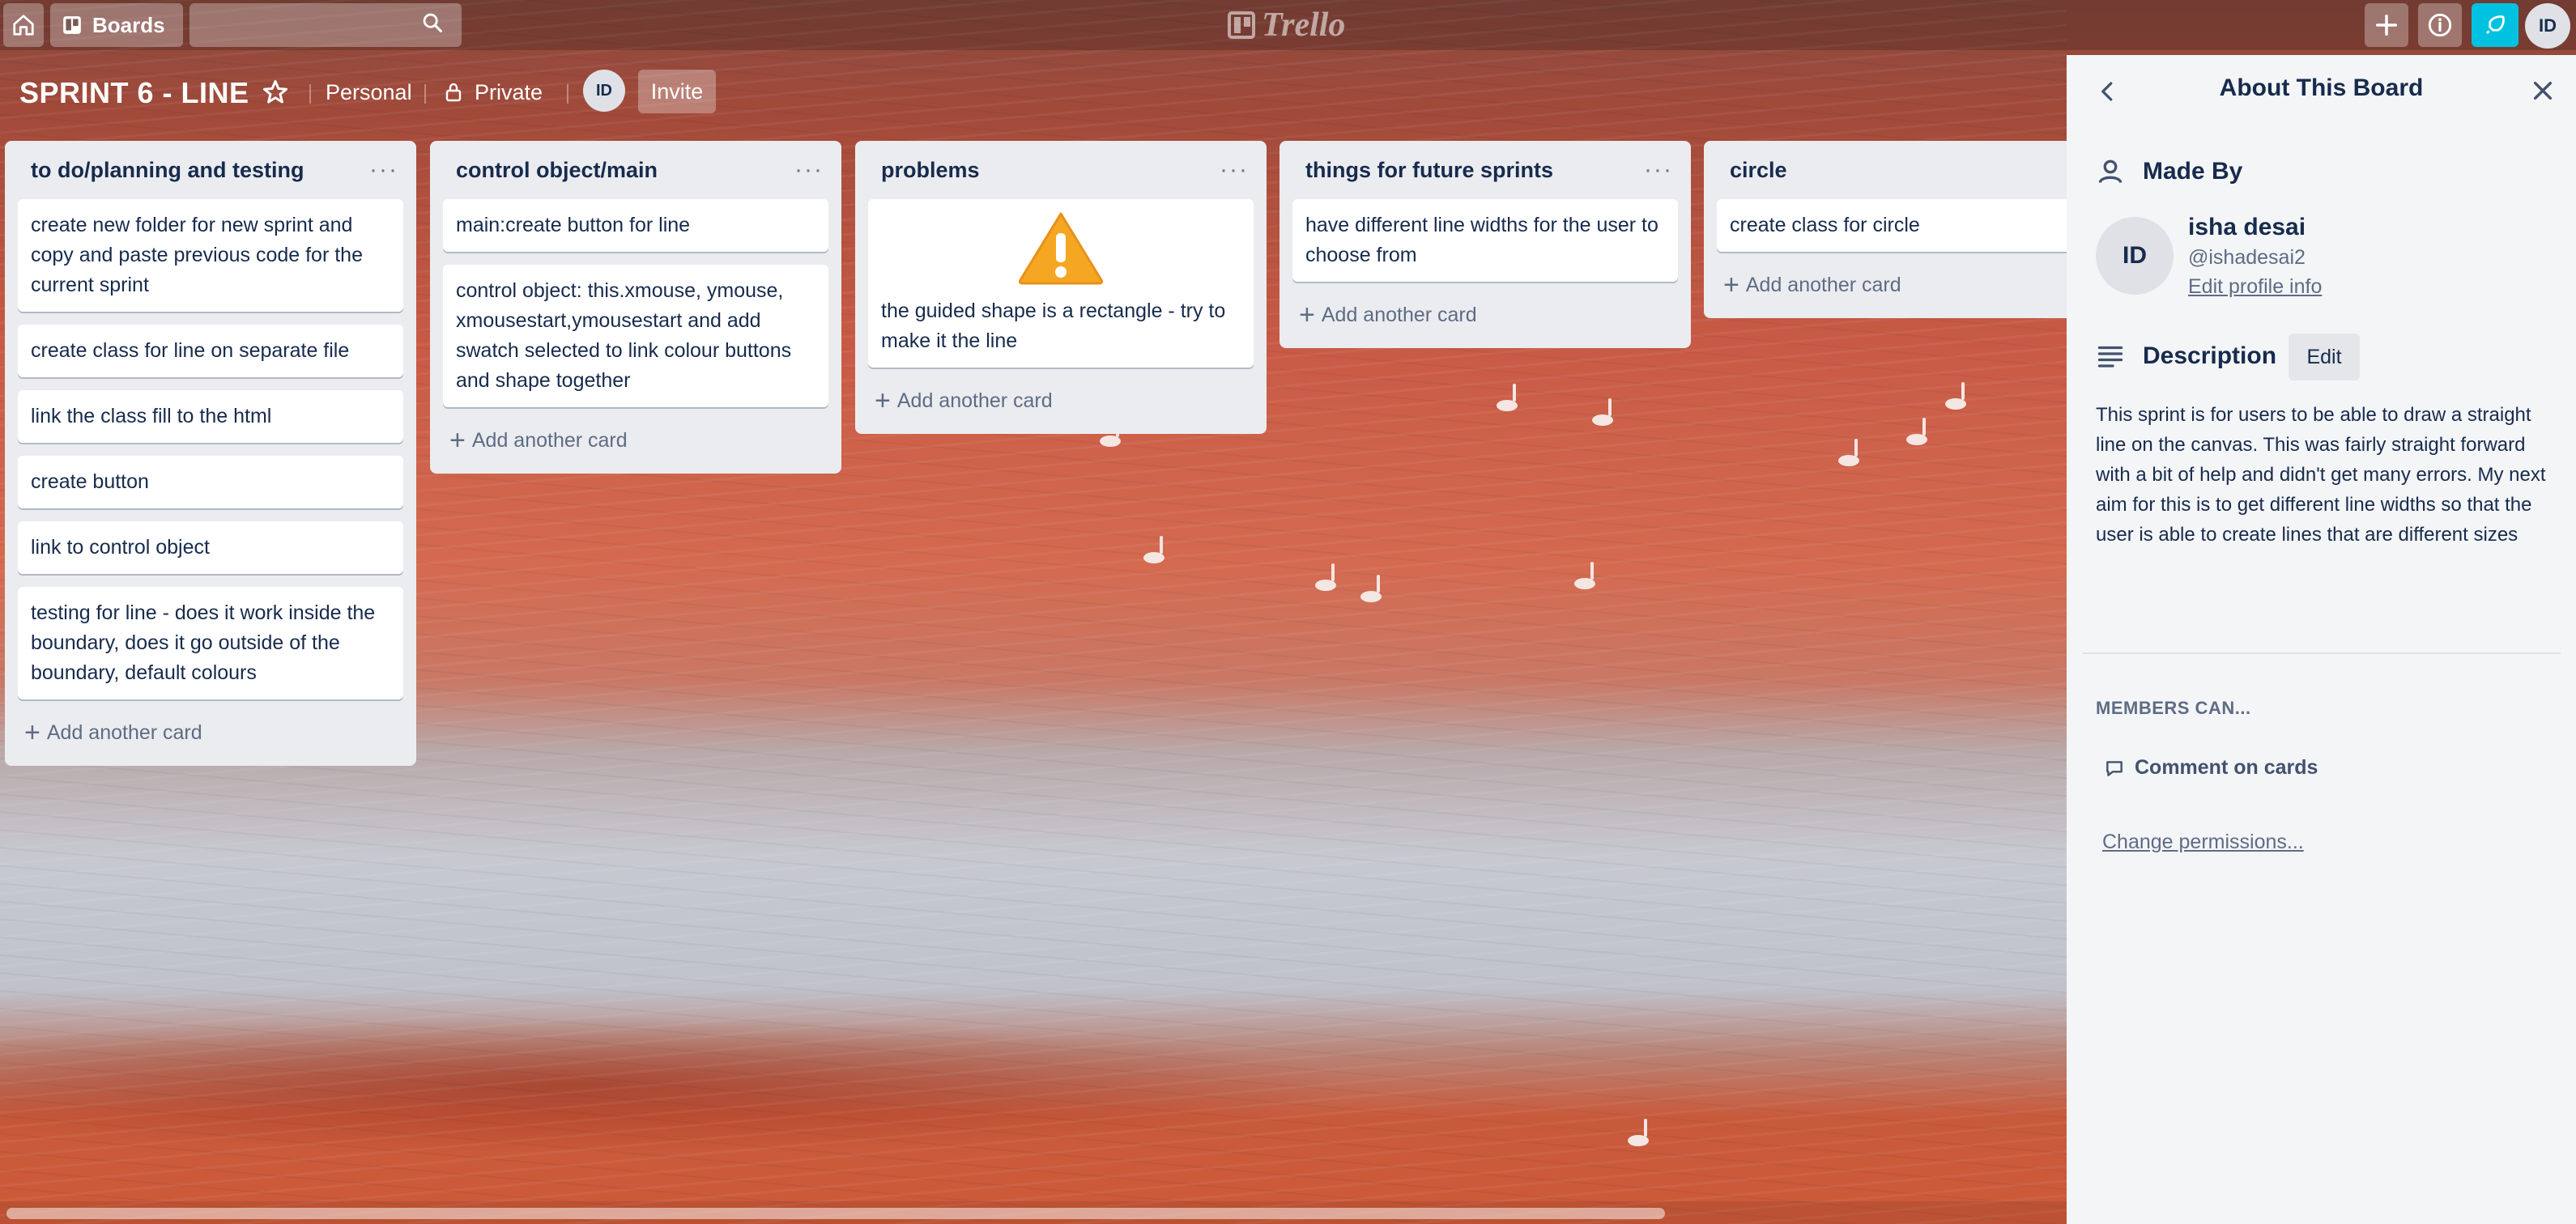 Image resolution: width=2576 pixels, height=1224 pixels. I want to click on list-title: to do/planning and testing, so click(167, 170).